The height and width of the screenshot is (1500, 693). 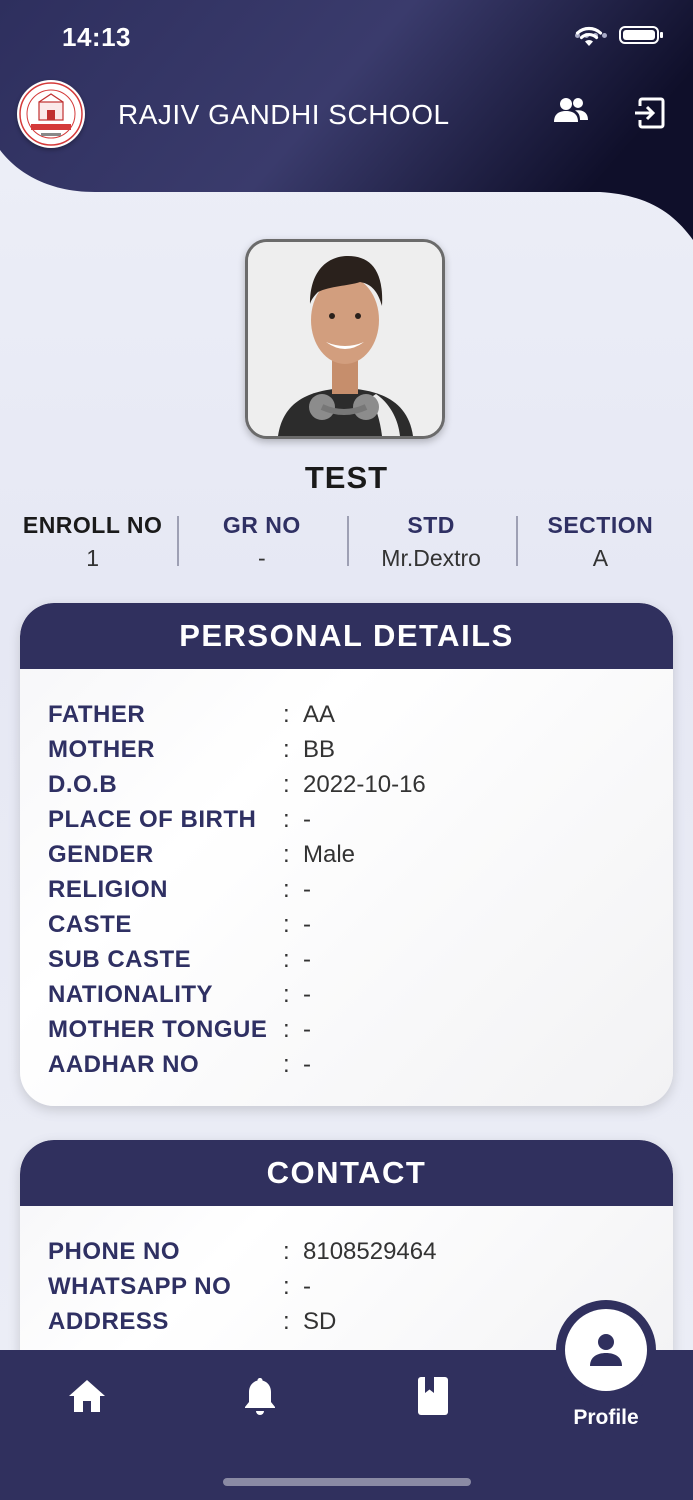 I want to click on detail-label: MOTHER TONGUE, so click(x=158, y=1029).